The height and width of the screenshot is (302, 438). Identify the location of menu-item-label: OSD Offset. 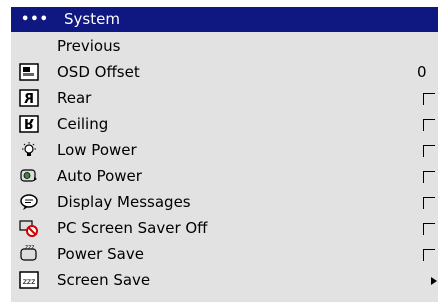
(98, 72).